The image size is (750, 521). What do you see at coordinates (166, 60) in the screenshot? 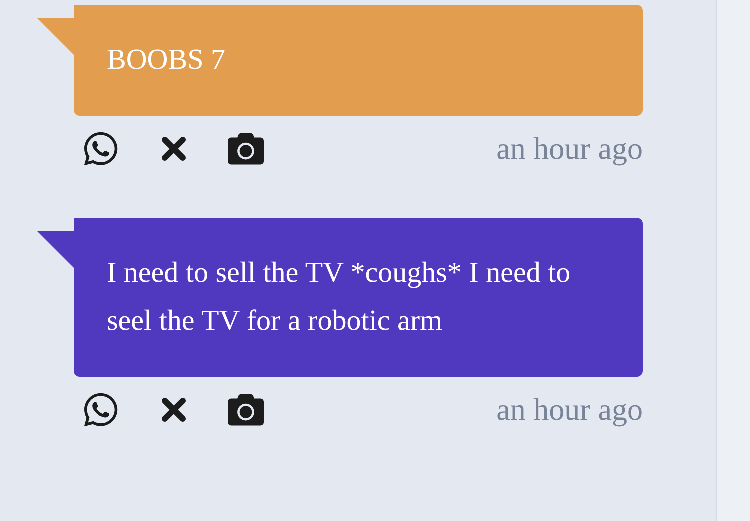
I see `message-text: BOOBS 7` at bounding box center [166, 60].